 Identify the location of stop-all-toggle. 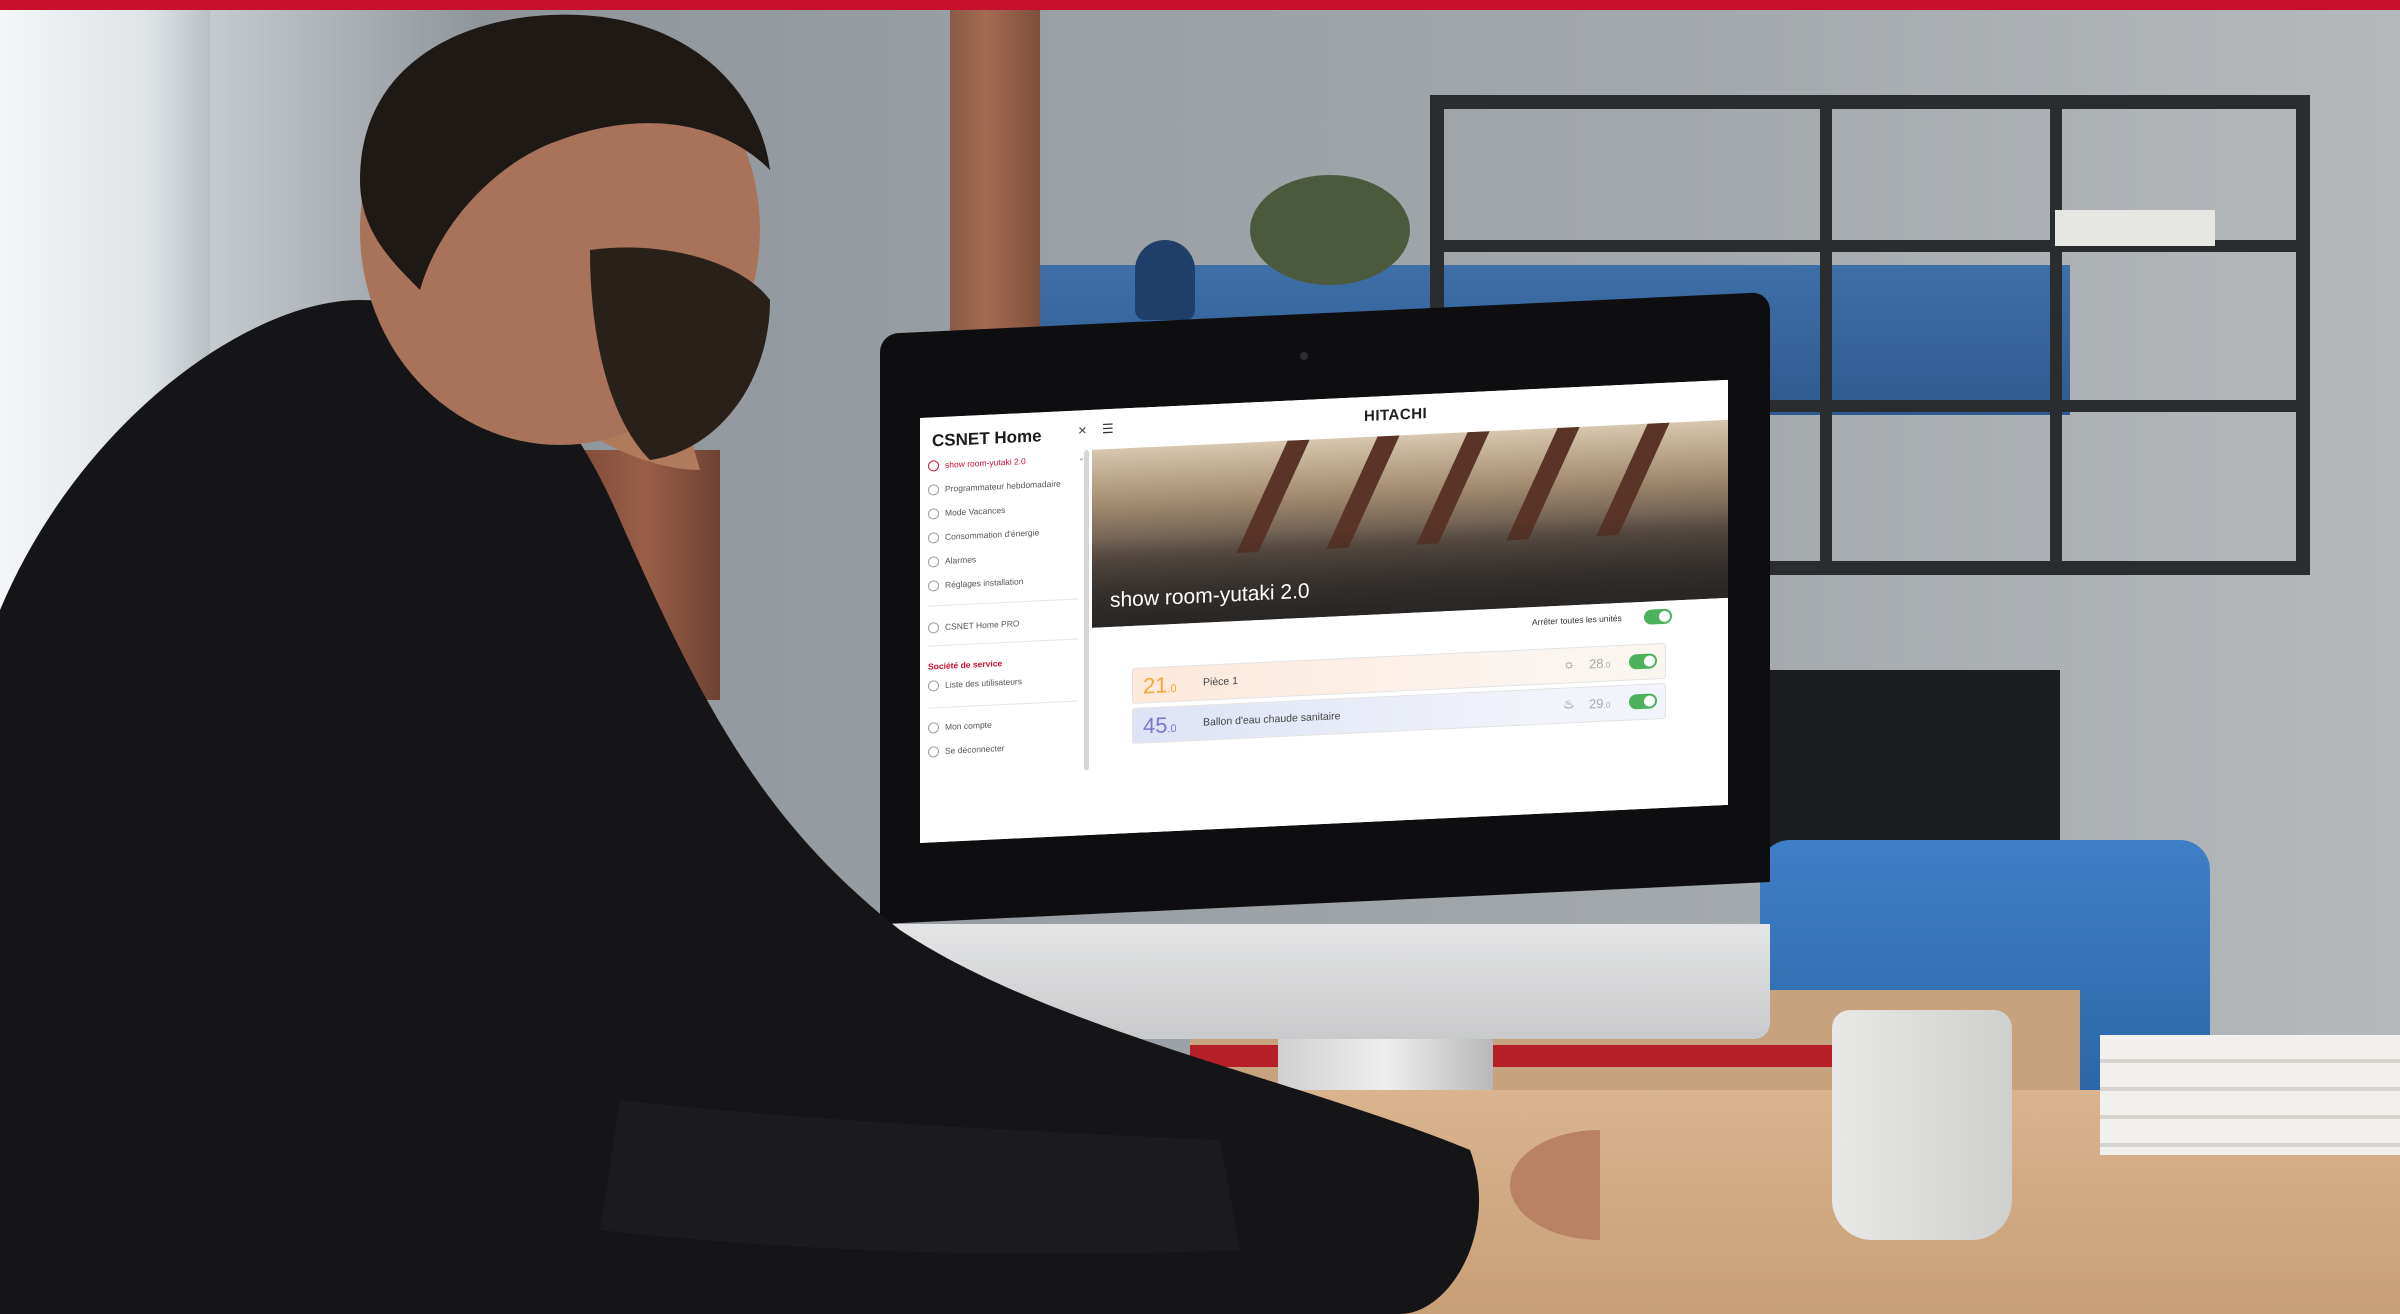
(1658, 616).